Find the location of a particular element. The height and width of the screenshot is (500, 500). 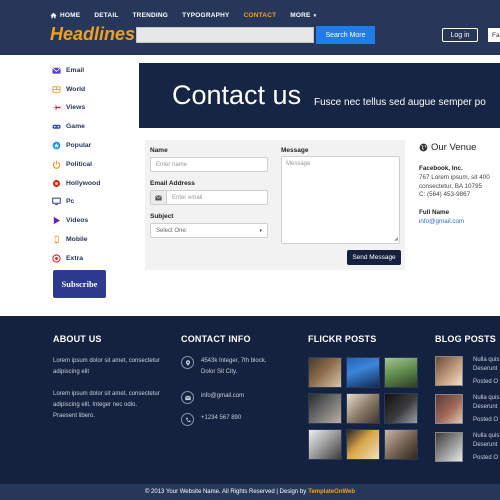

sidebar-item-label: Pc is located at coordinates (70, 202).